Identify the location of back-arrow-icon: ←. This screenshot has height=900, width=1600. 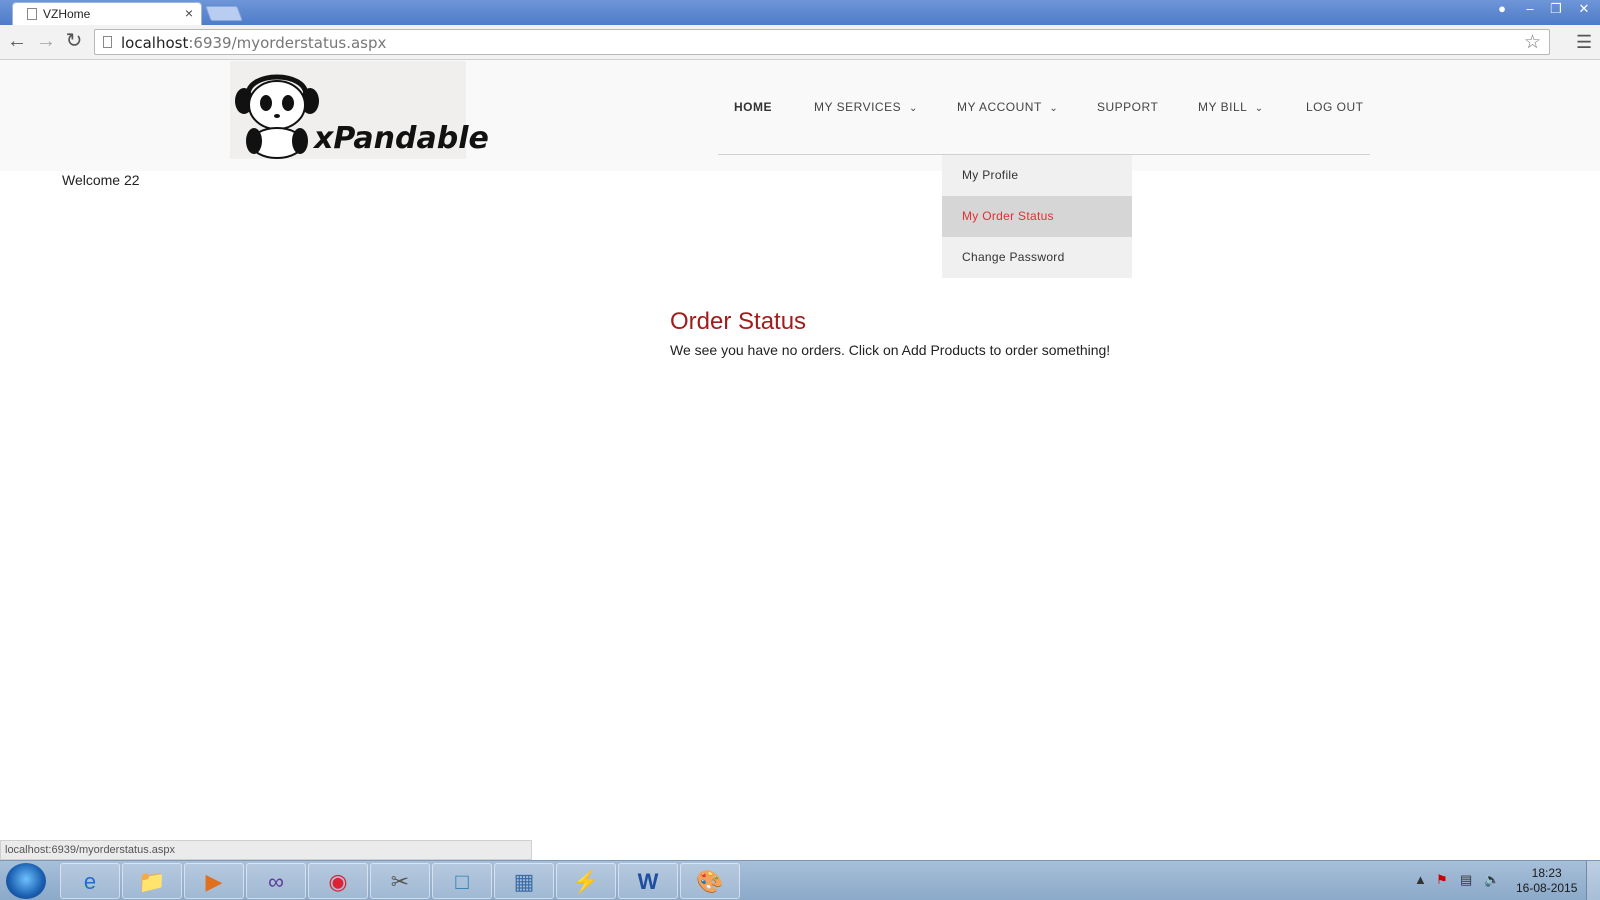
(17, 41).